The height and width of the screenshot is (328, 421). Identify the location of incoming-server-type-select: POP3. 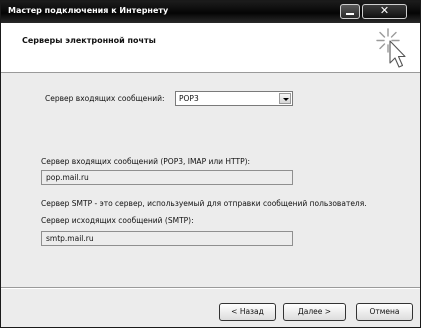
(234, 98).